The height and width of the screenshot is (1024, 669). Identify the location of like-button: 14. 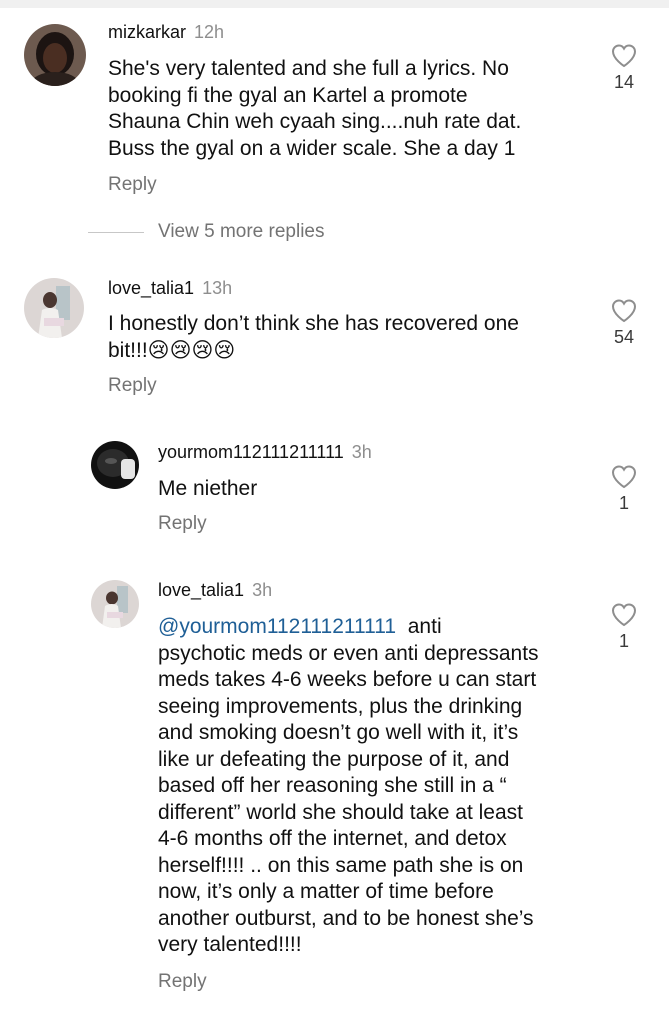
(624, 68).